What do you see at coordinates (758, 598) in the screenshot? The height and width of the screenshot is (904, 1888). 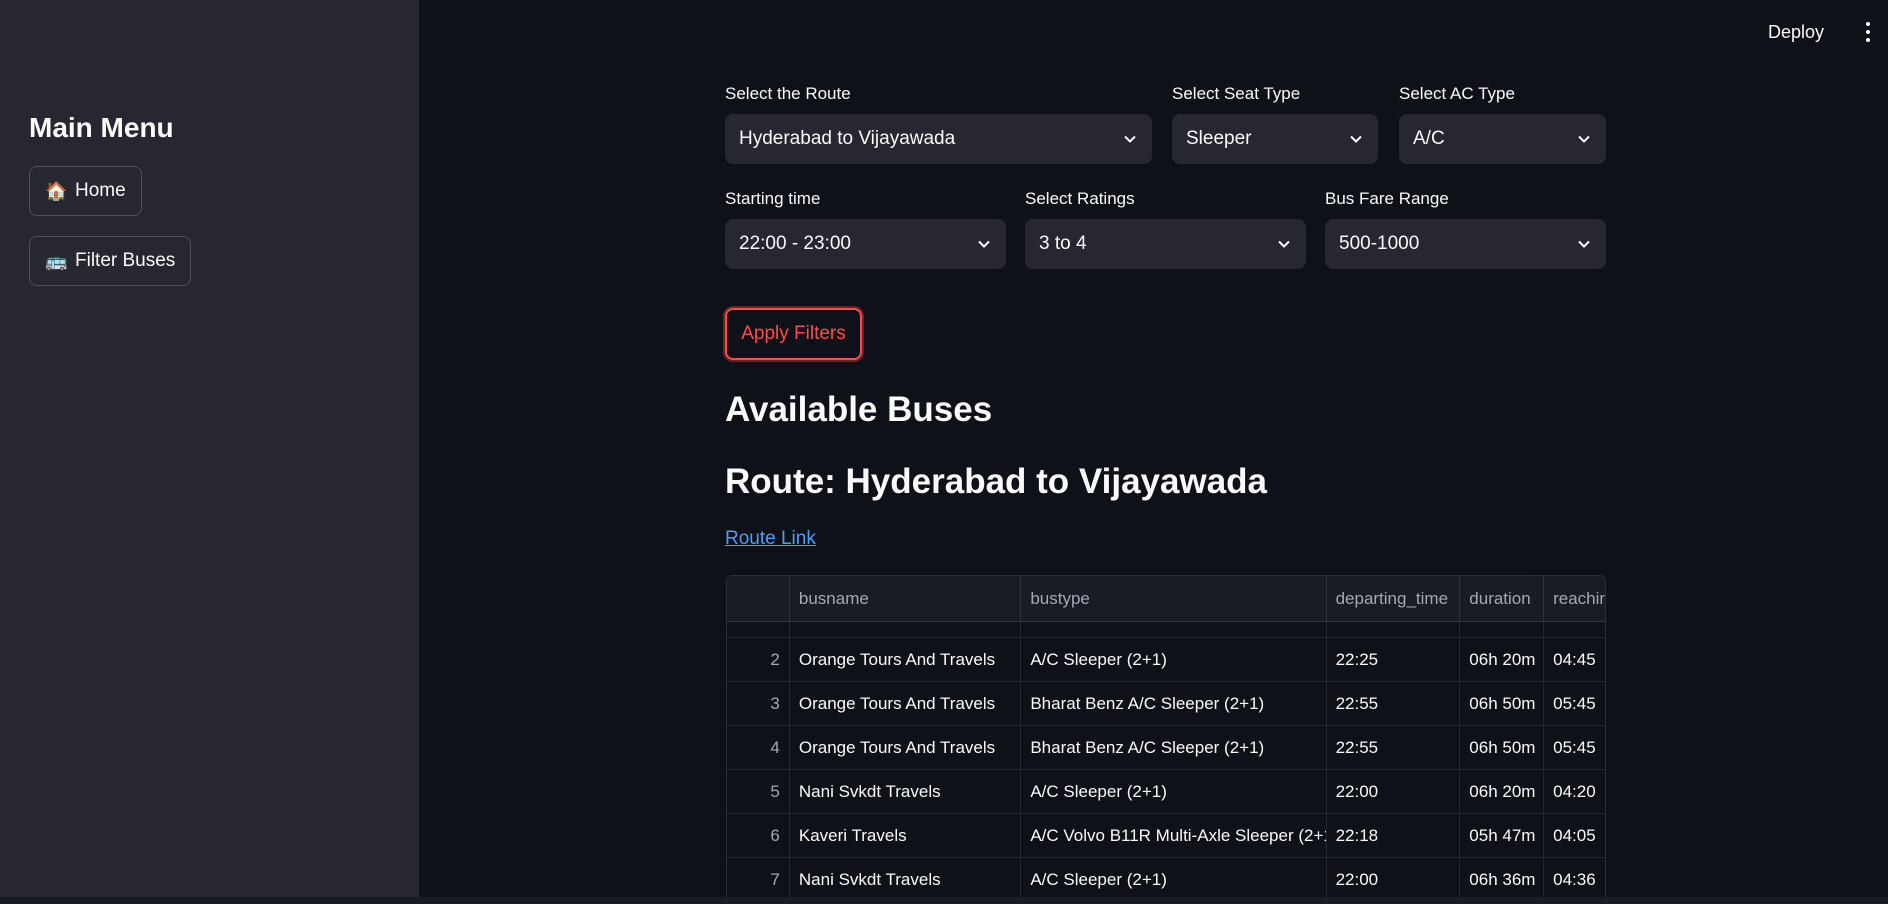 I see `column-header-index` at bounding box center [758, 598].